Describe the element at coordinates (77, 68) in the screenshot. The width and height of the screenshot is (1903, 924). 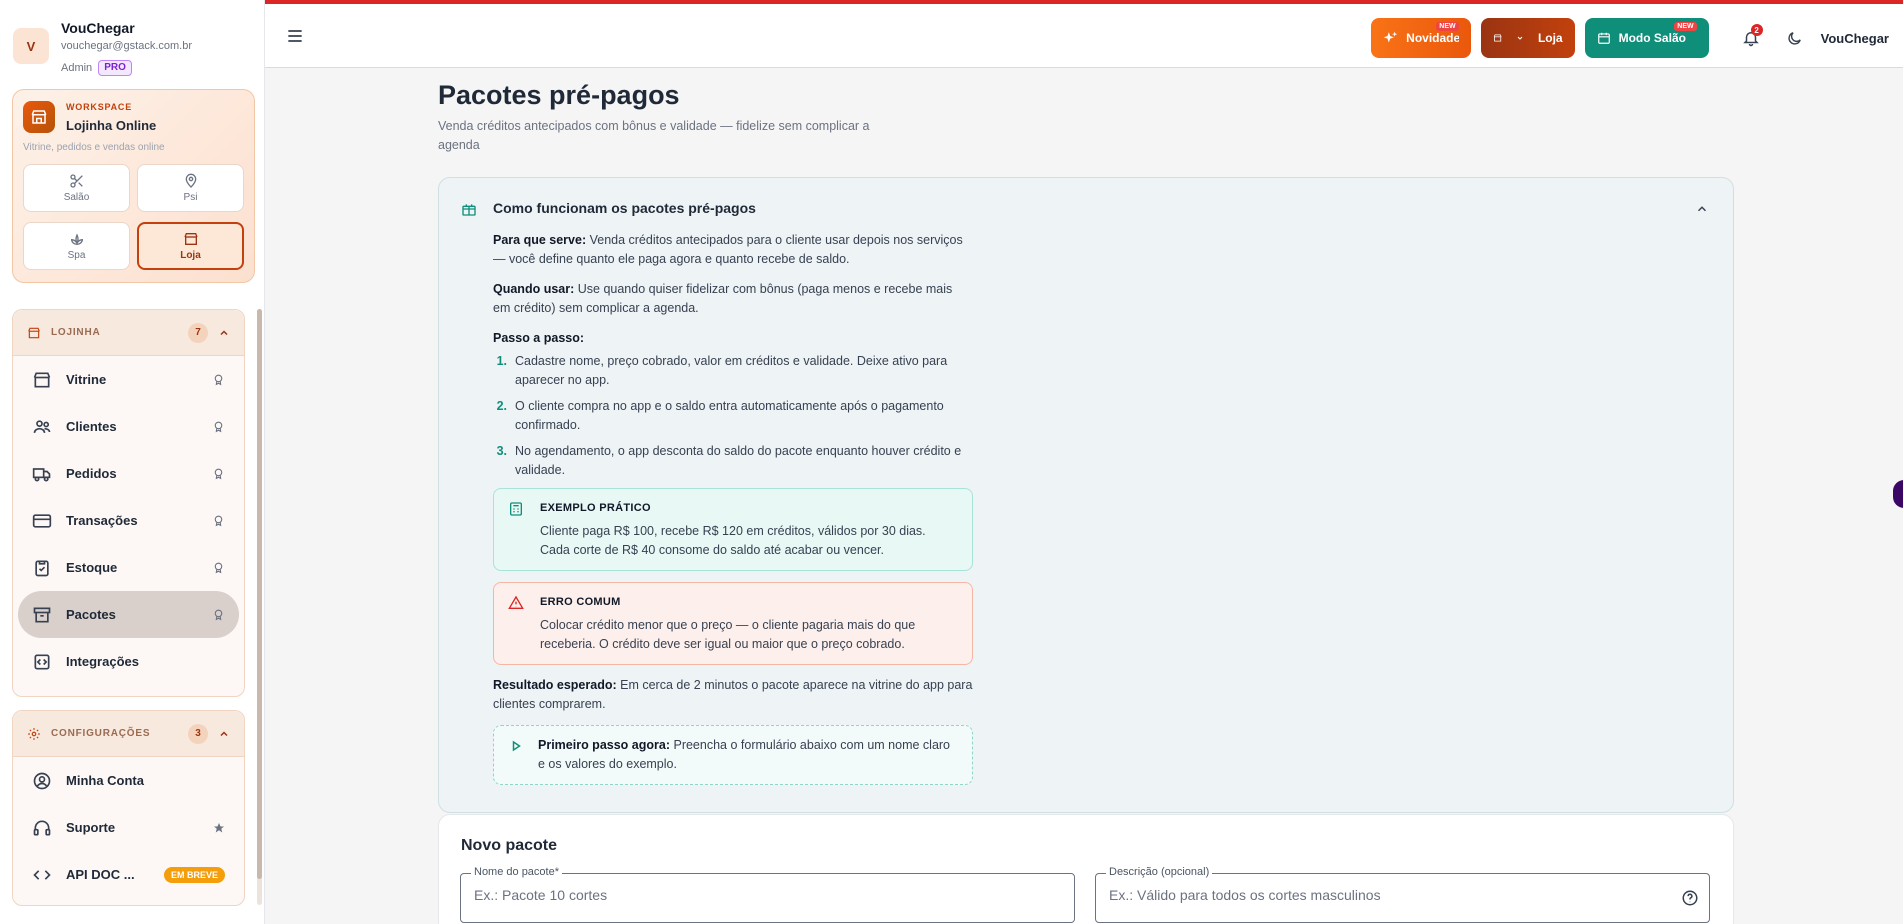
I see `role-label: Admin` at that location.